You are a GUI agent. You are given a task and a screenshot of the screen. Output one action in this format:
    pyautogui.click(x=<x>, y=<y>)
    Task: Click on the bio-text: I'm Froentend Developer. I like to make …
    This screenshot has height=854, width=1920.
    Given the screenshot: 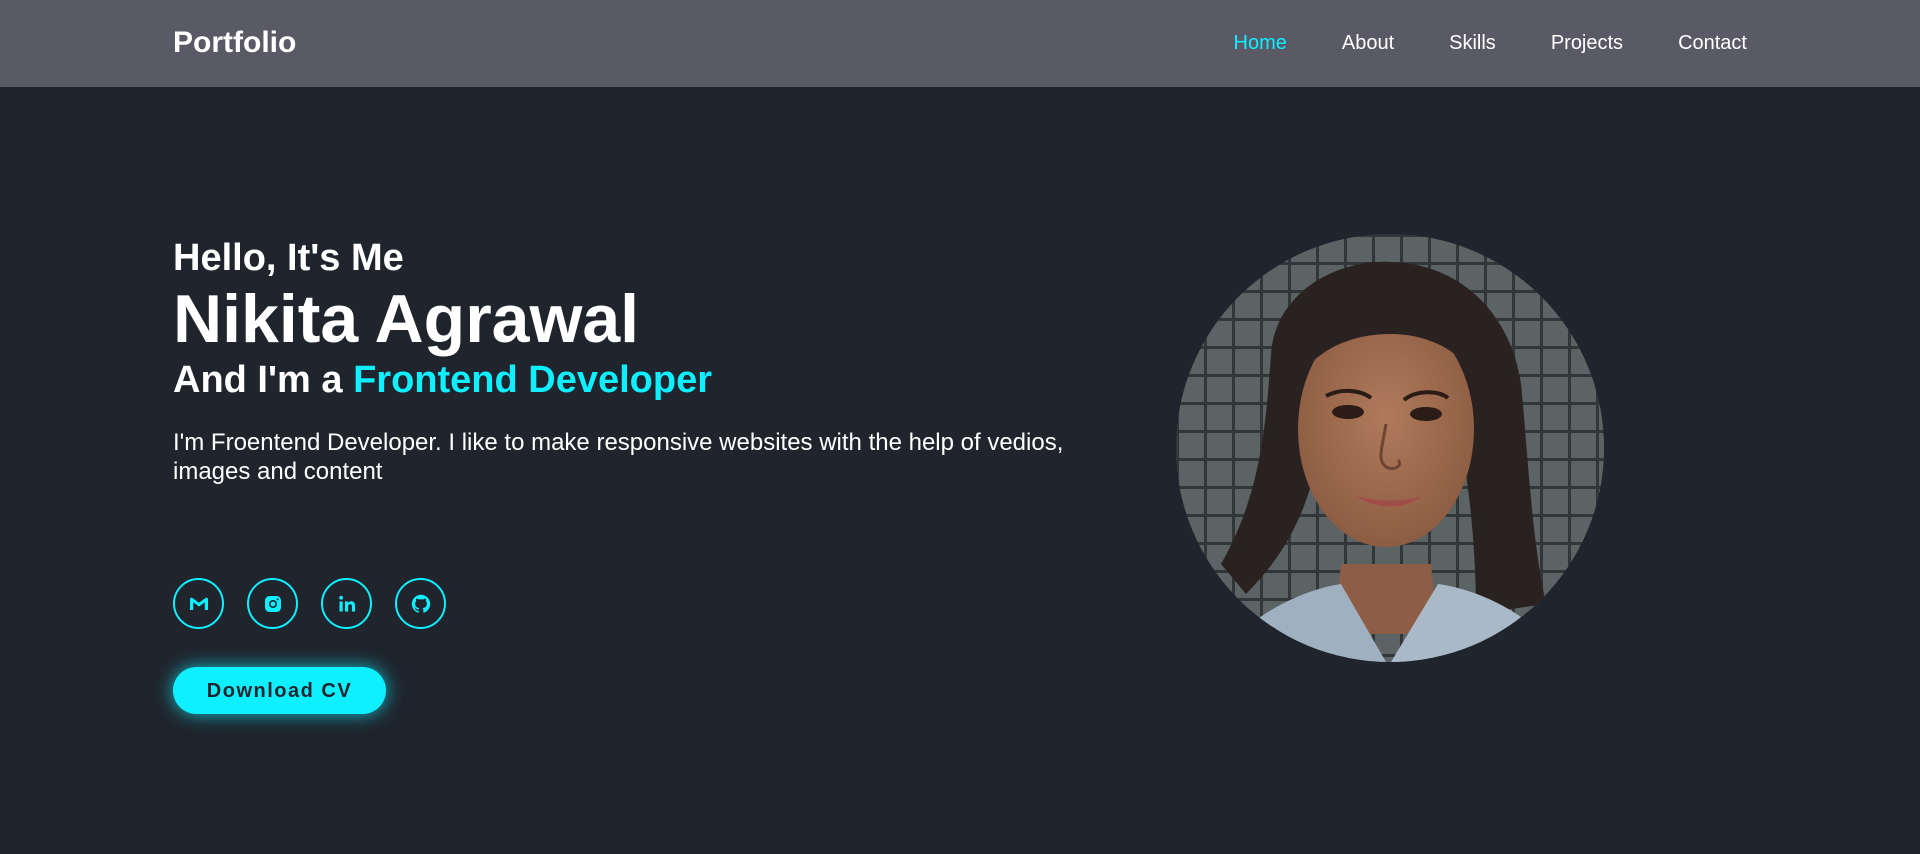 What is the action you would take?
    pyautogui.click(x=618, y=457)
    